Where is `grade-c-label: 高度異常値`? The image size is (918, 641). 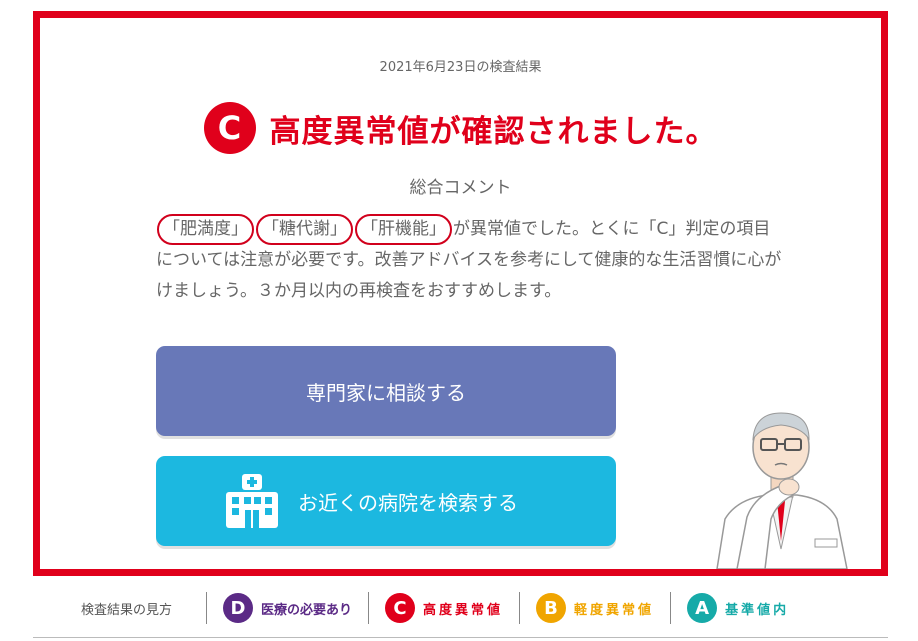
grade-c-label: 高度異常値 is located at coordinates (463, 610).